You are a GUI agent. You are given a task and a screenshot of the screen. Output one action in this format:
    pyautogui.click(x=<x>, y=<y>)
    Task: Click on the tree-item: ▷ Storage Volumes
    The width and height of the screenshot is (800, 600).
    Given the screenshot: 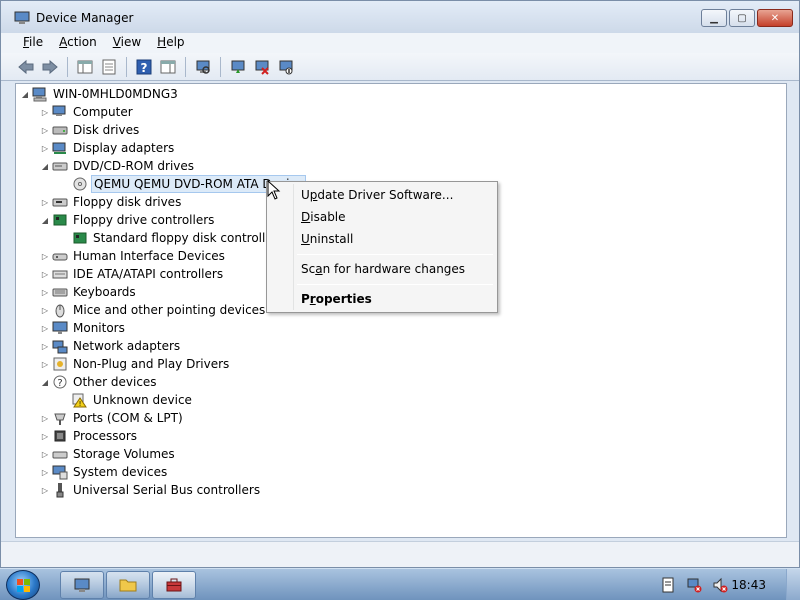 What is the action you would take?
    pyautogui.click(x=108, y=454)
    